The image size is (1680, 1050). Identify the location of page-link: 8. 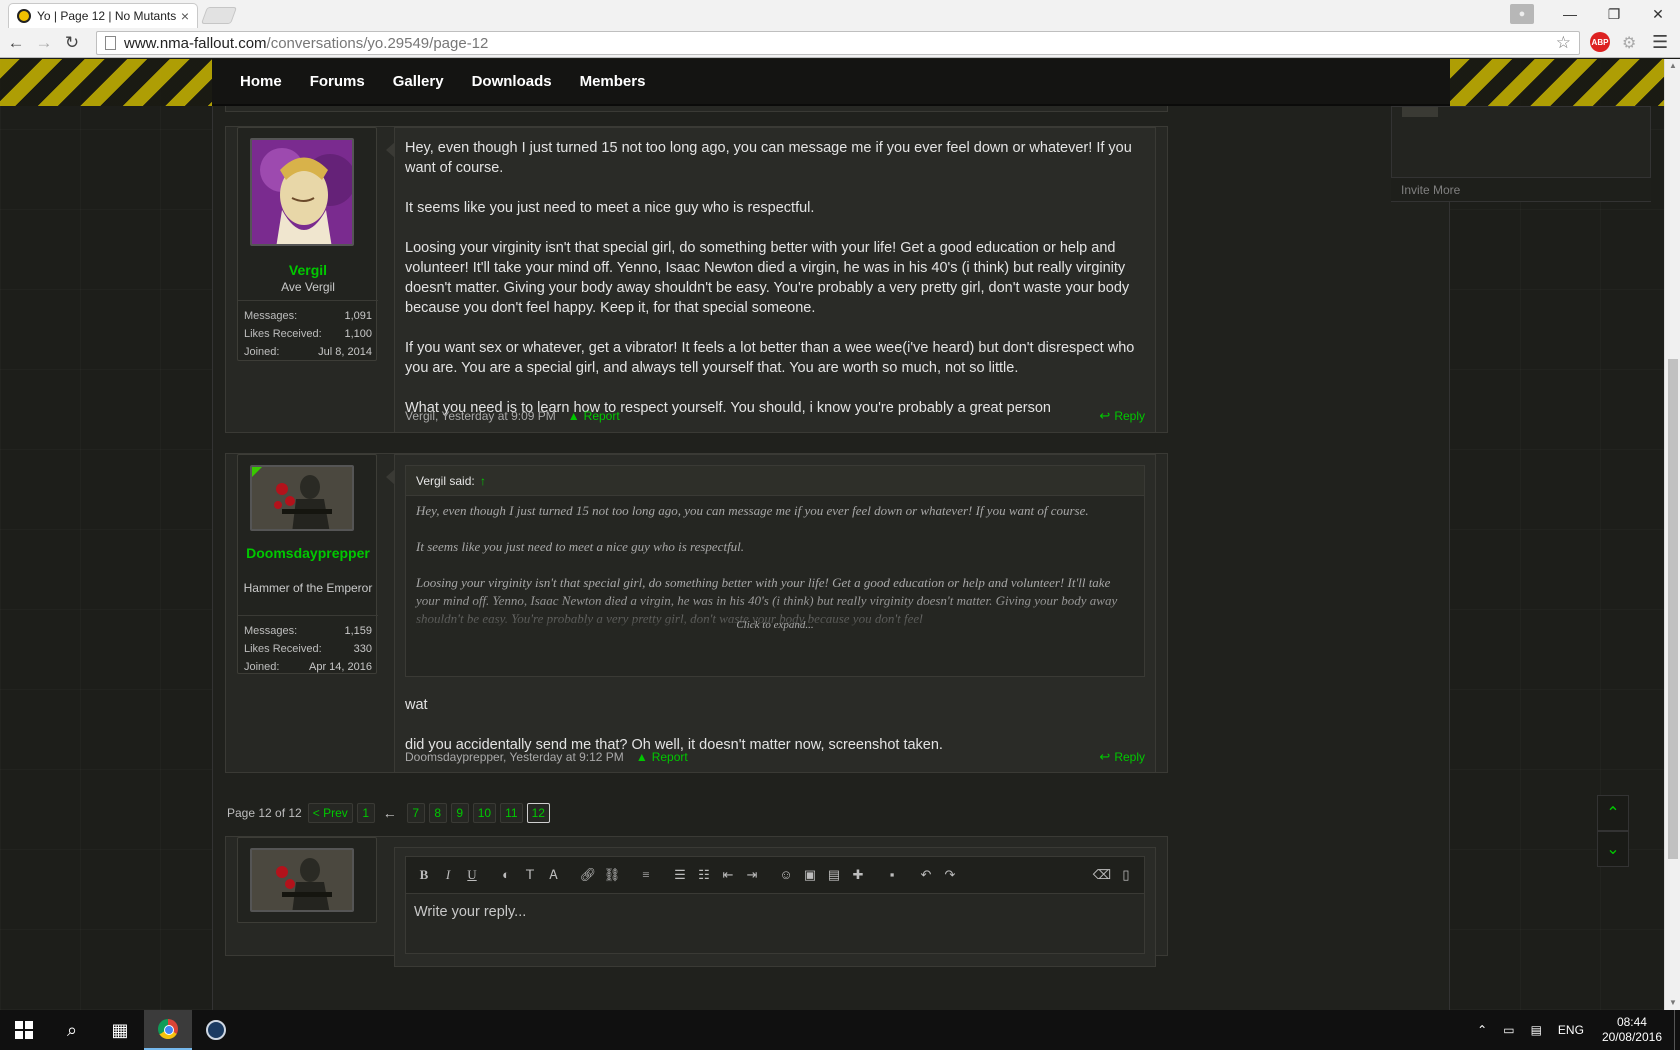
(437, 813).